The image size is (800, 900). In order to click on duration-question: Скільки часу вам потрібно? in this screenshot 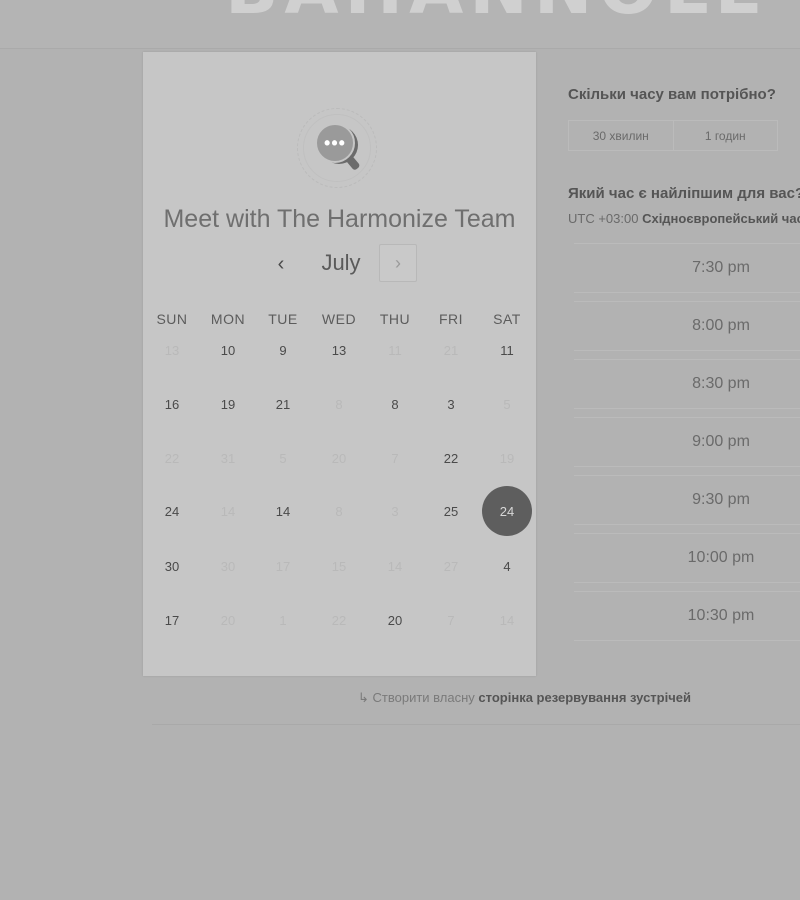, I will do `click(672, 94)`.